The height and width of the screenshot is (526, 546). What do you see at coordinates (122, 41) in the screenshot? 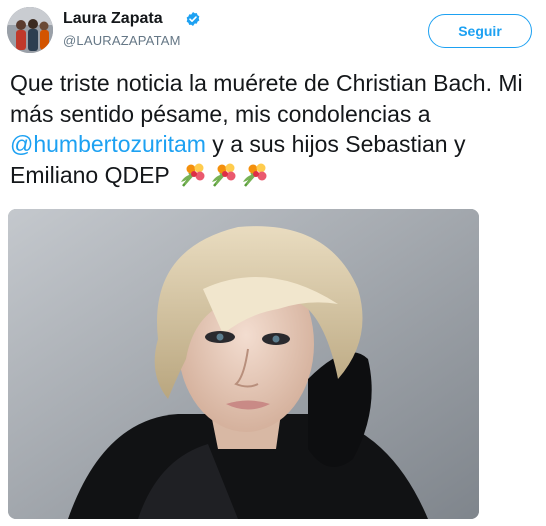
I see `user-handle: @LAURAZAPATAM` at bounding box center [122, 41].